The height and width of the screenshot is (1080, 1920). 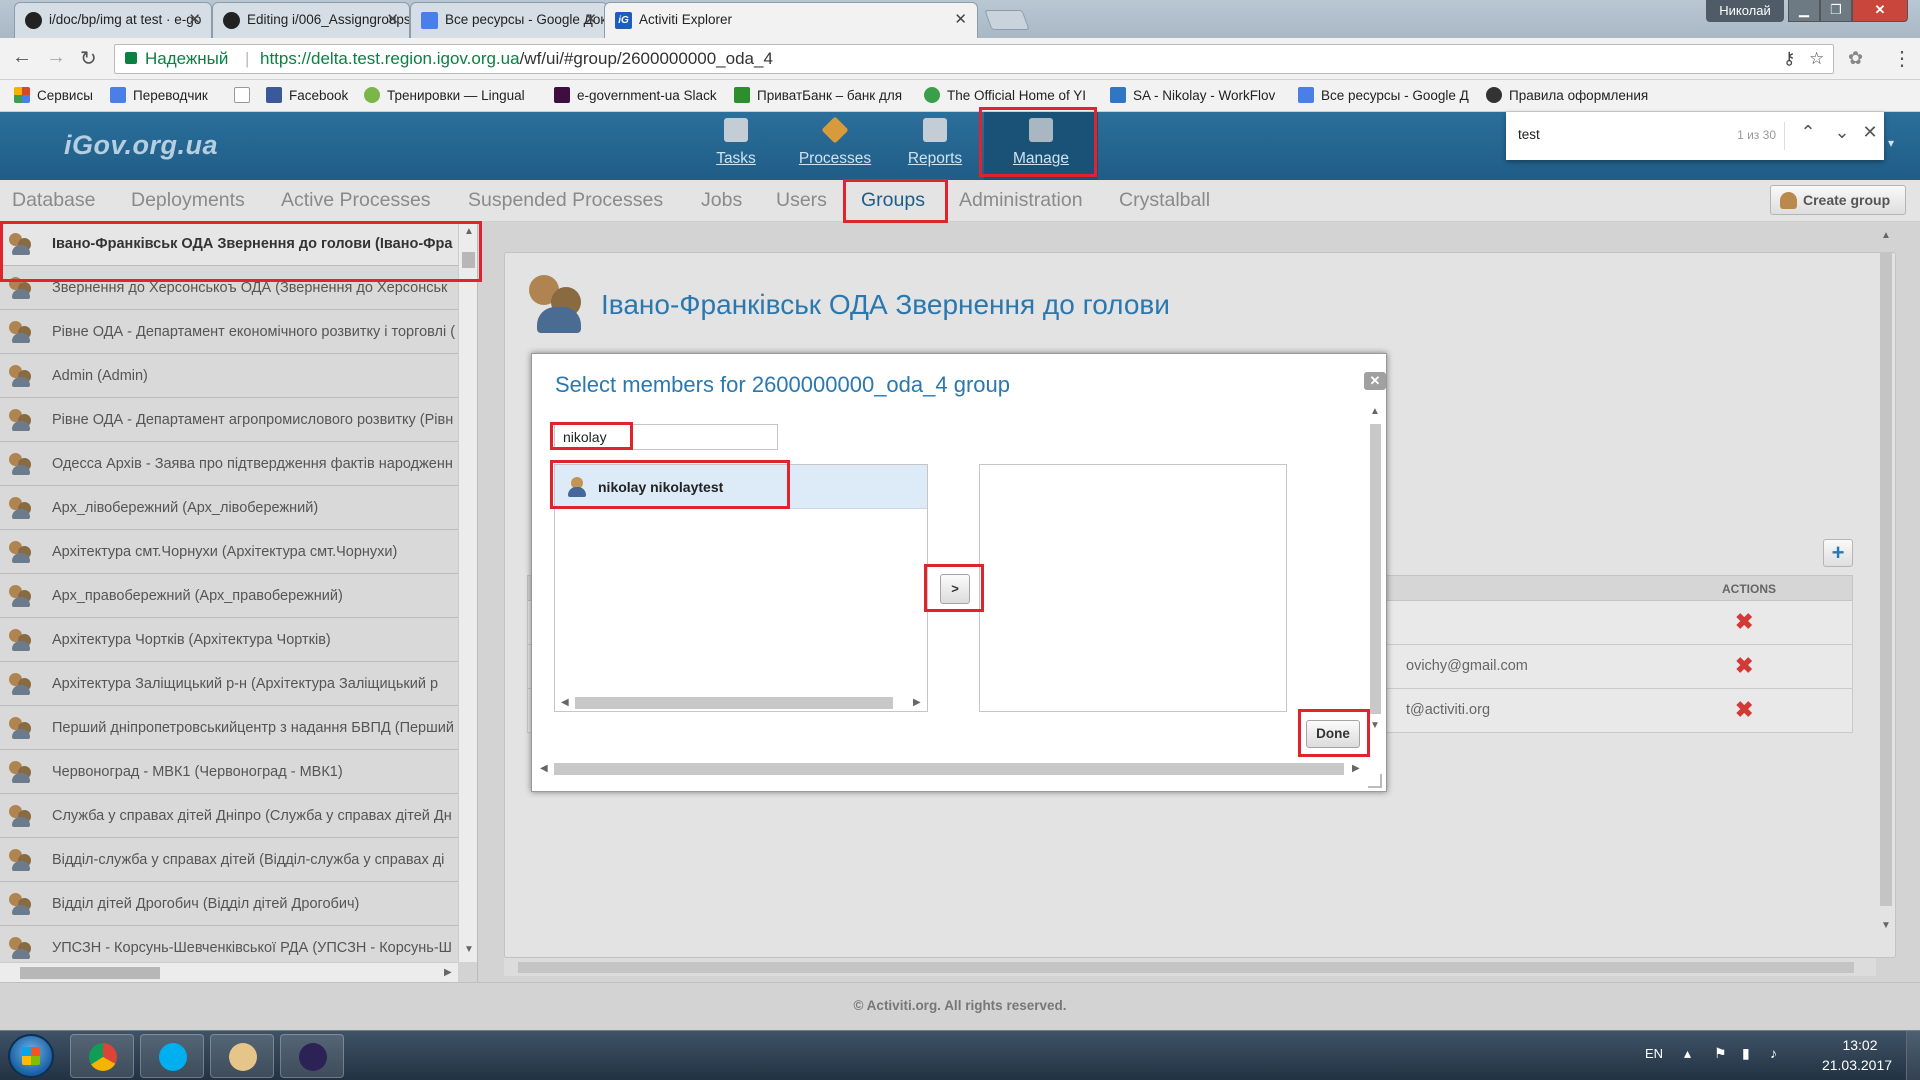 I want to click on nav-tasks: Tasks, so click(x=736, y=146).